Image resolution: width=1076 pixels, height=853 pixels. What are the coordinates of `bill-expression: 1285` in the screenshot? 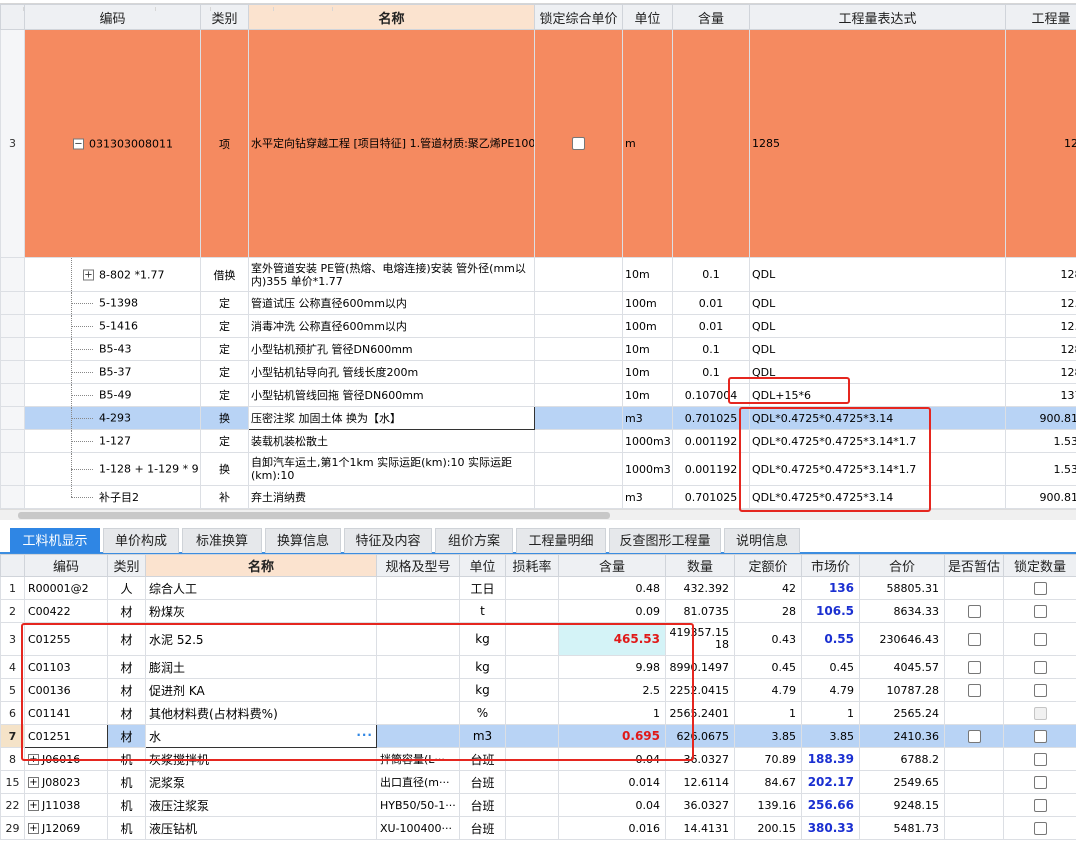 It's located at (877, 143).